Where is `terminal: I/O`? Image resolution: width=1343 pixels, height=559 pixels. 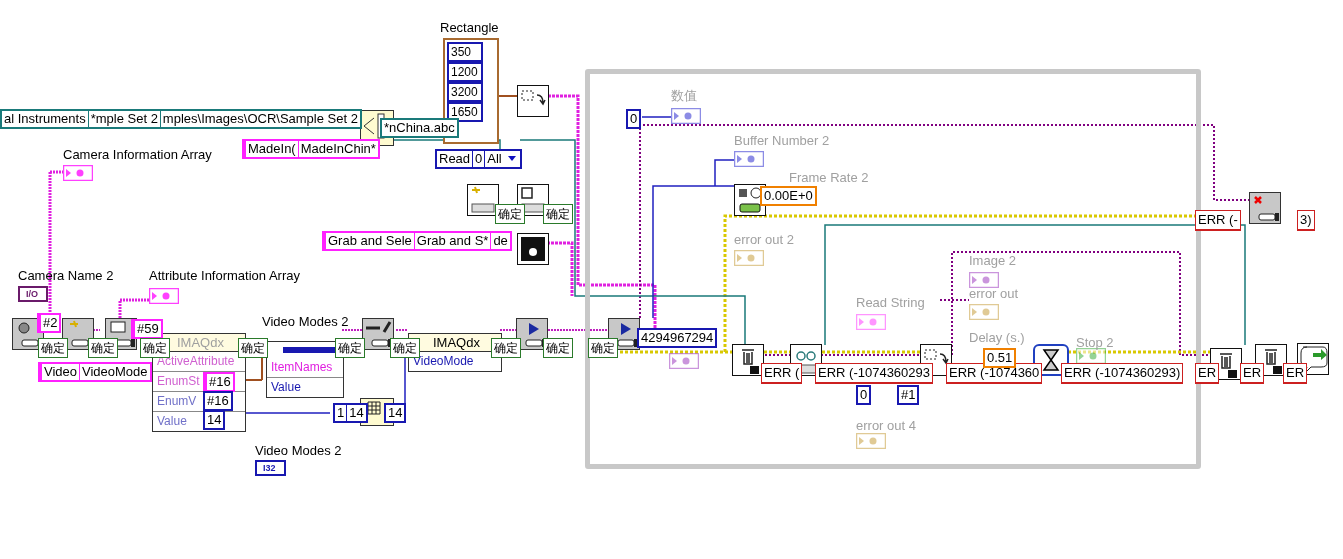
terminal: I/O is located at coordinates (33, 294).